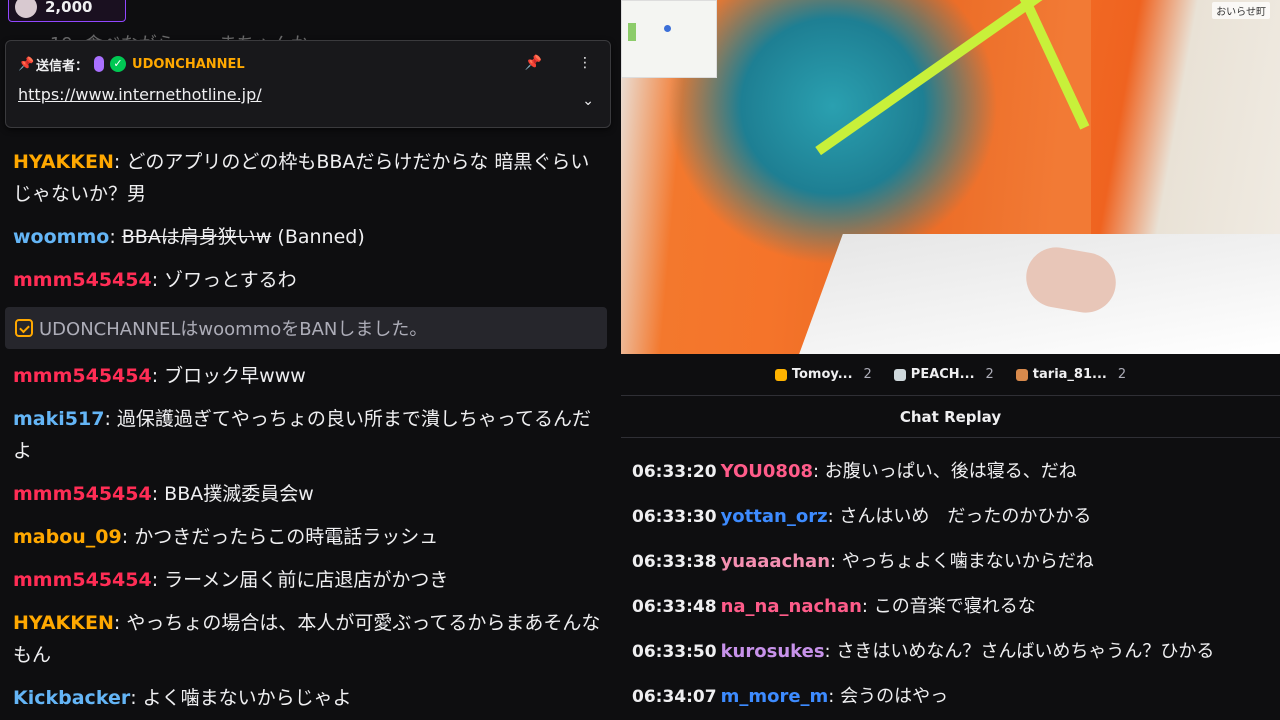 The width and height of the screenshot is (1280, 720). What do you see at coordinates (306, 328) in the screenshot?
I see `moderation-notice: UDONCHANNELはwoommoをBANしました。` at bounding box center [306, 328].